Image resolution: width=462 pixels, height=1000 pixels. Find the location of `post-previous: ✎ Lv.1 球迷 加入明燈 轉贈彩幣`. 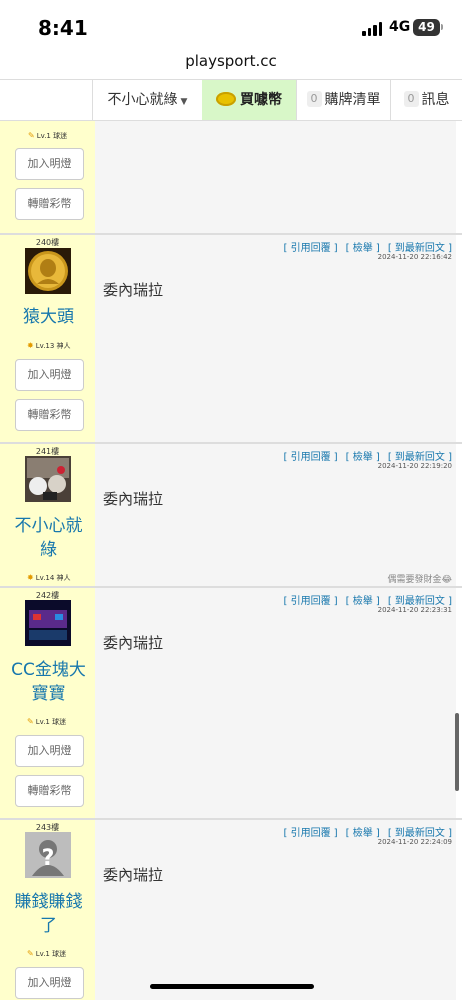

post-previous: ✎ Lv.1 球迷 加入明燈 轉贈彩幣 is located at coordinates (231, 177).